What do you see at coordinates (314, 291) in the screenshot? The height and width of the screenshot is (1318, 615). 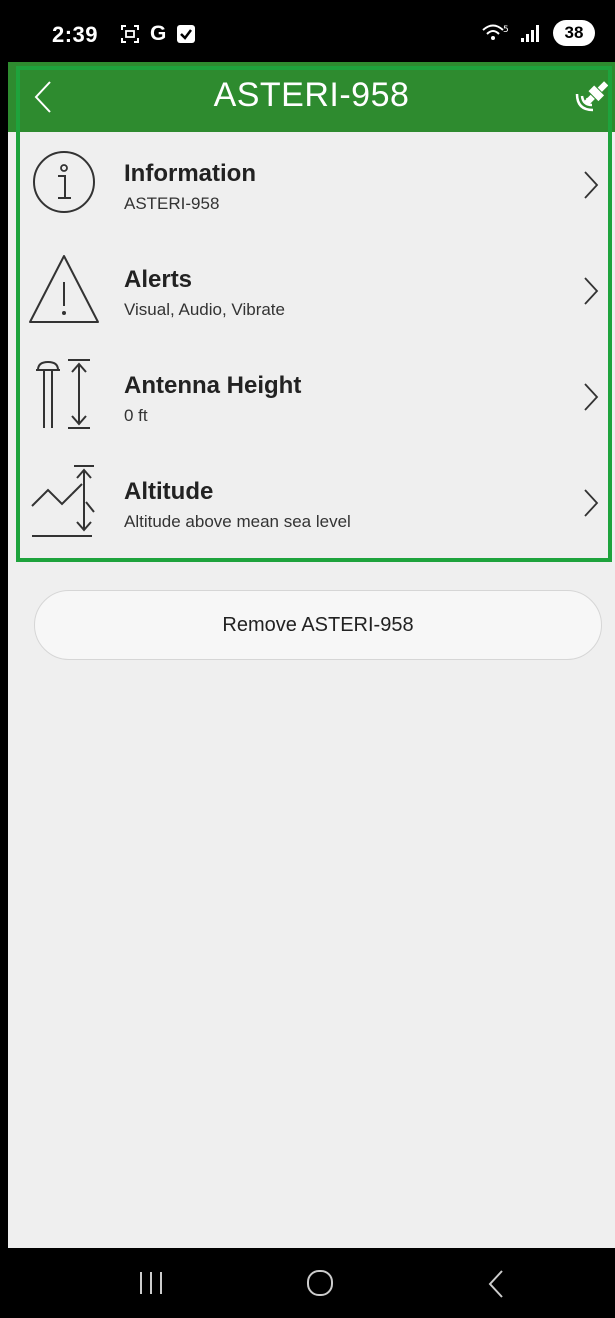 I see `list-item-alerts: Alerts Visual, Audio, Vibrate` at bounding box center [314, 291].